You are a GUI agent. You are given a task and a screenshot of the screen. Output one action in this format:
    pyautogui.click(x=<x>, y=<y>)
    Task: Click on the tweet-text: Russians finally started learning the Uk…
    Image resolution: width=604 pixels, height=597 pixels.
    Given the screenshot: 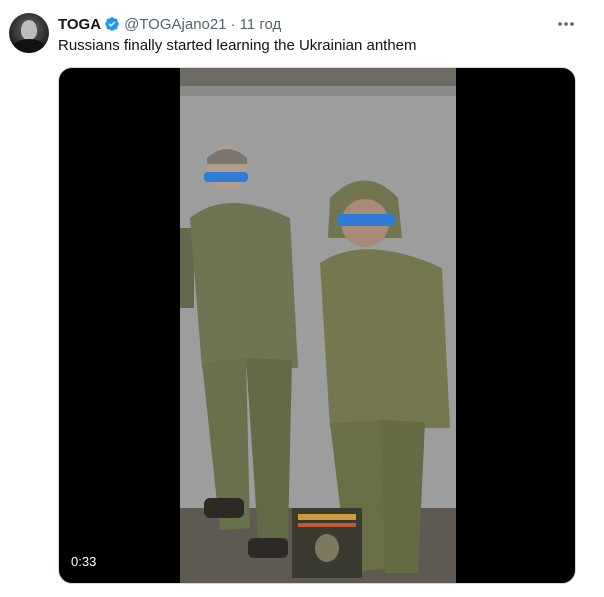 What is the action you would take?
    pyautogui.click(x=237, y=45)
    